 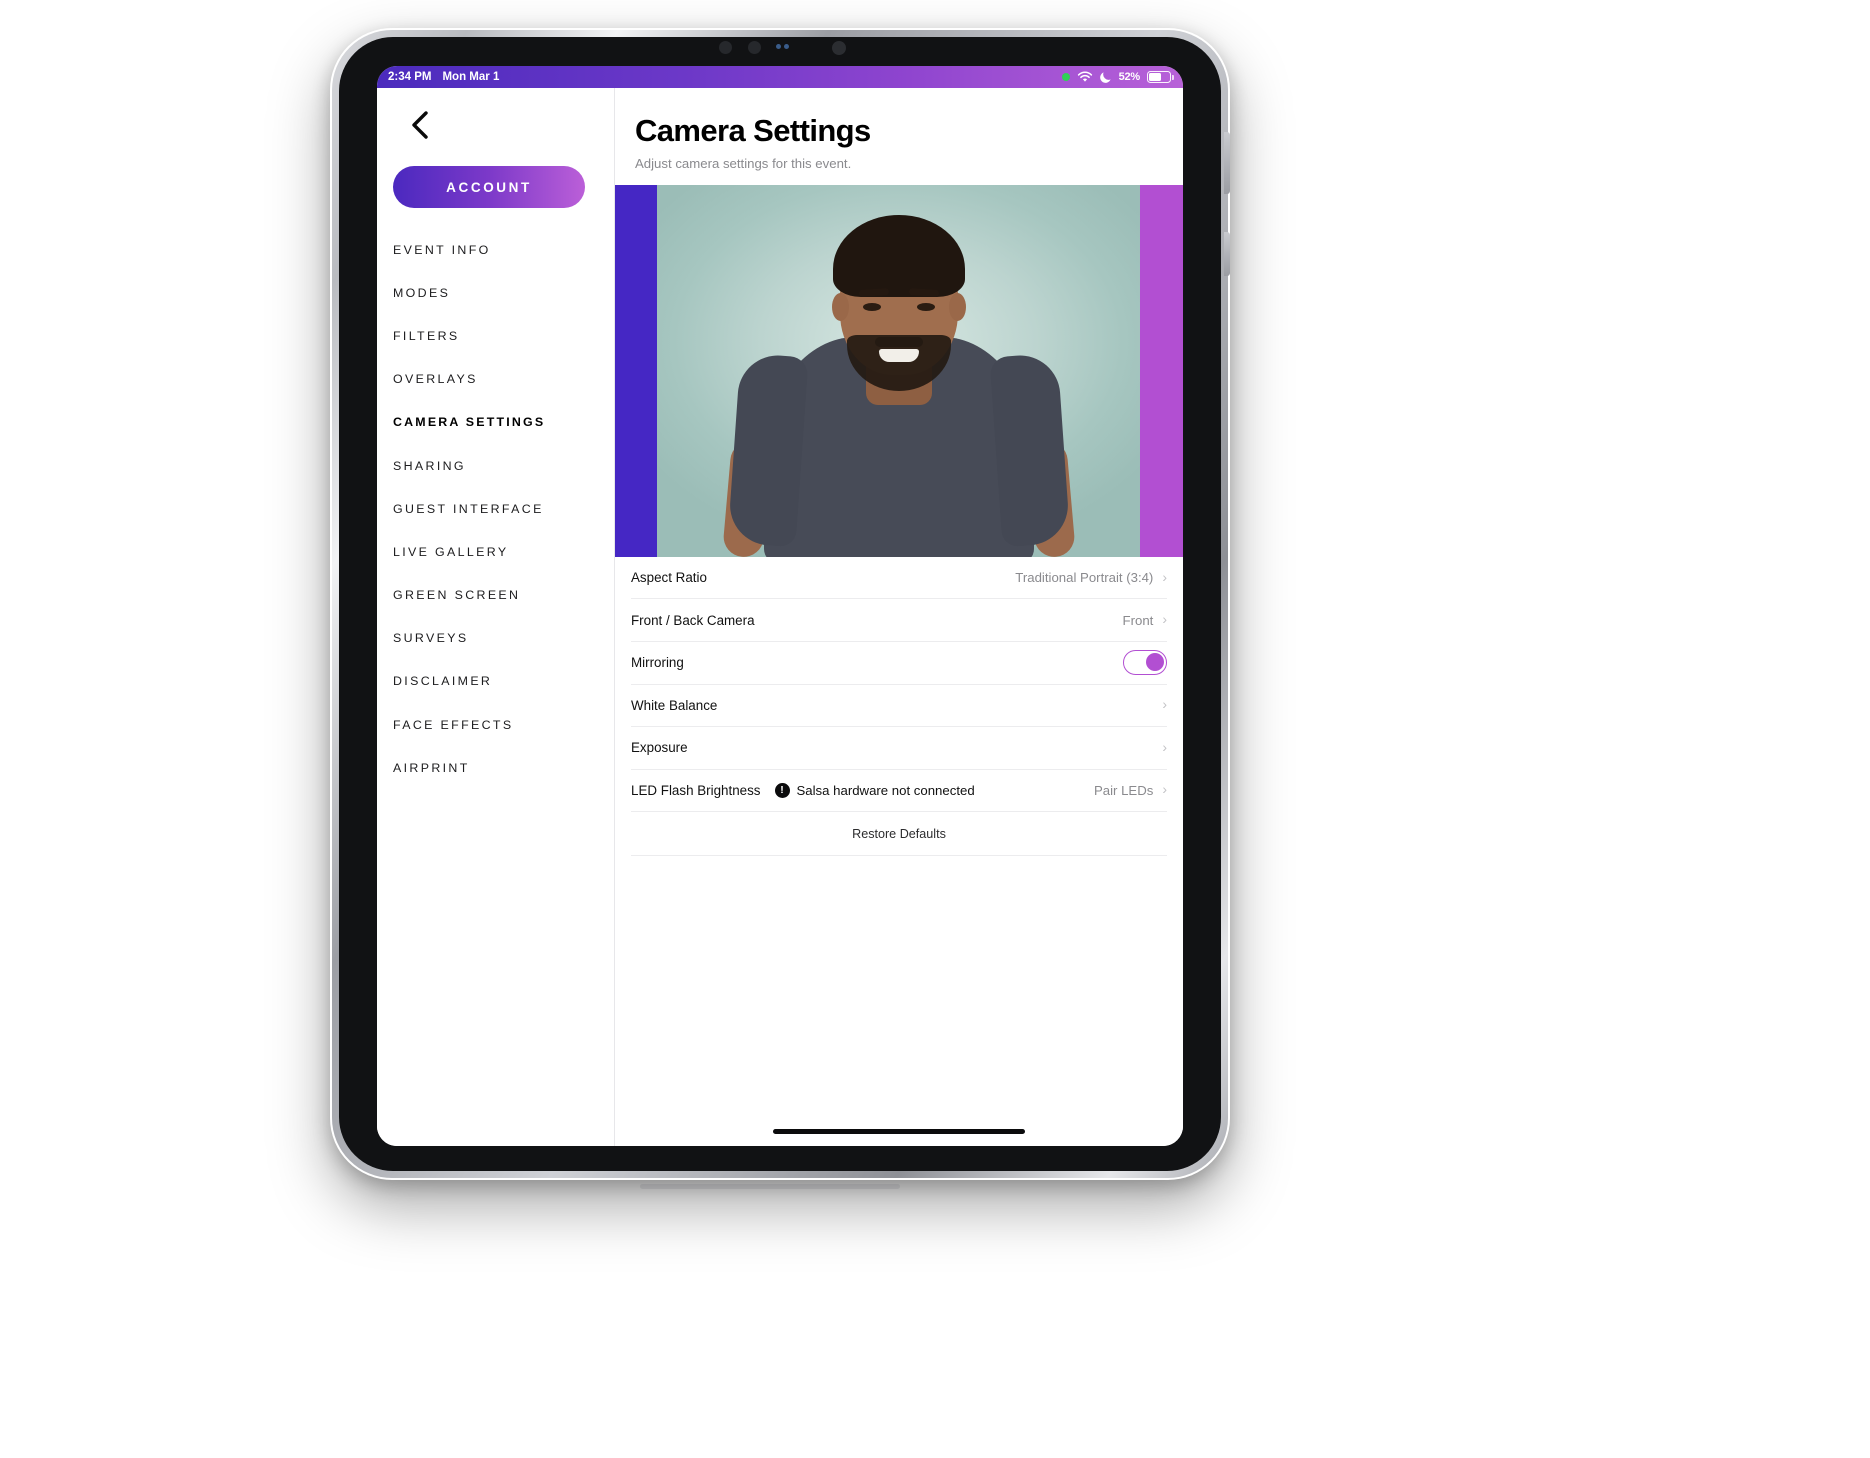 I want to click on row-exposure: Exposure ›, so click(x=899, y=748).